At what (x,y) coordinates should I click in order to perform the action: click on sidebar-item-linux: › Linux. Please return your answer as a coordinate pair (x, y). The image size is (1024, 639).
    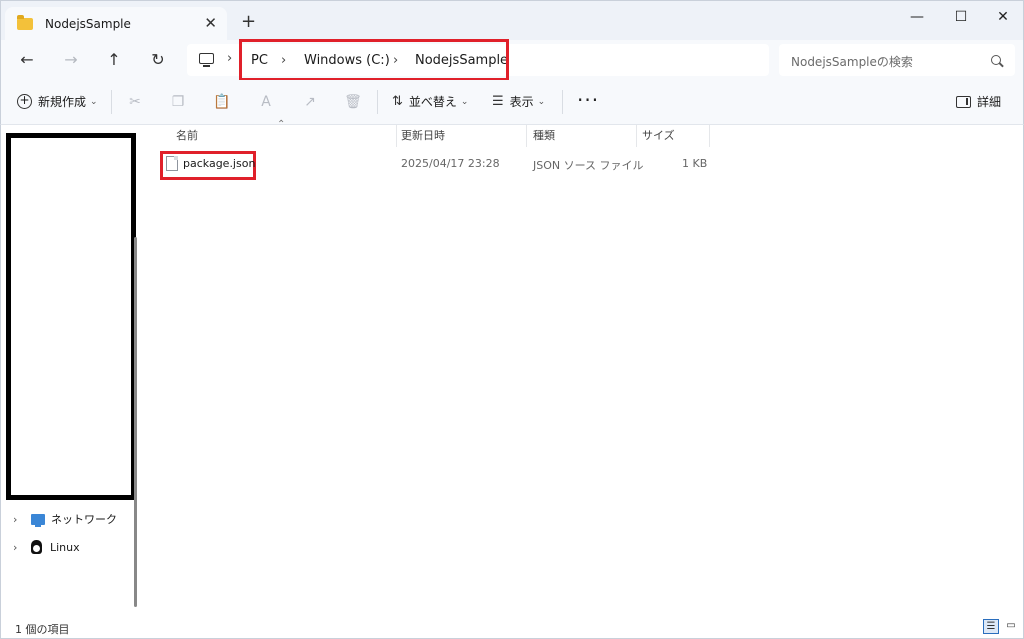
    Looking at the image, I should click on (46, 547).